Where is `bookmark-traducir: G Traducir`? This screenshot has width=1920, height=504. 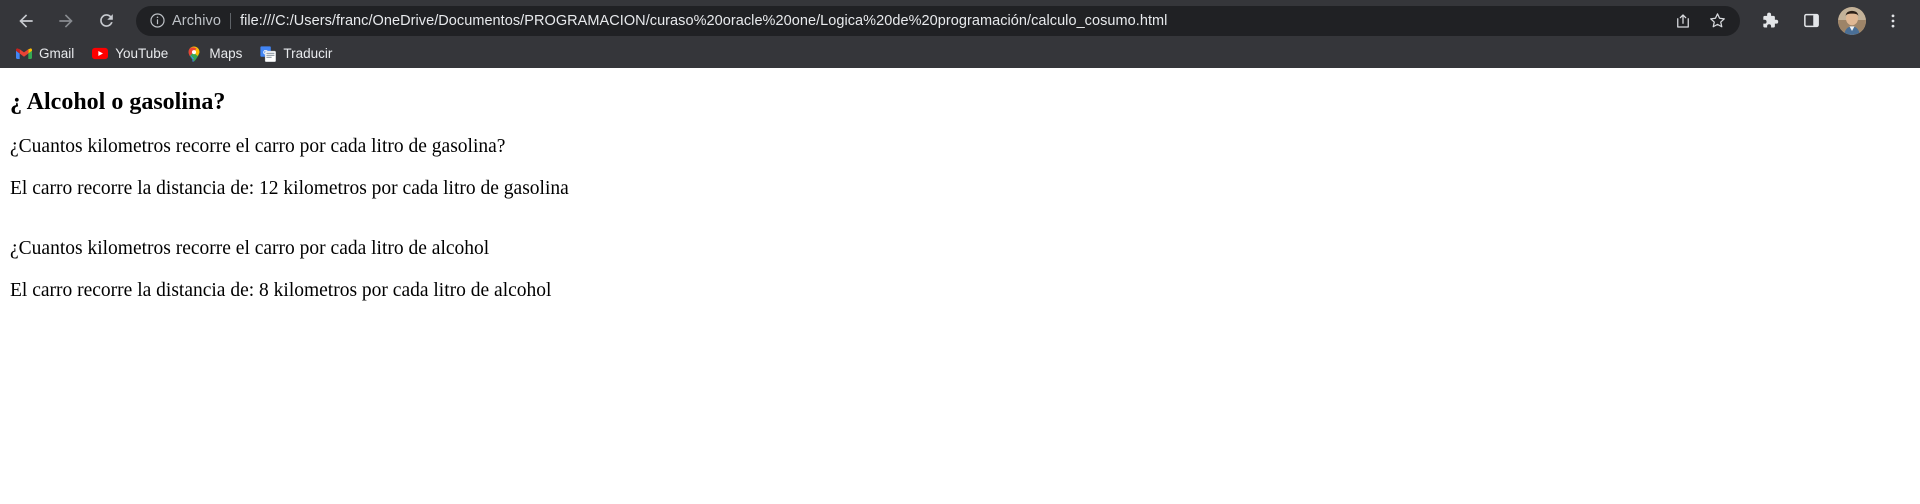 bookmark-traducir: G Traducir is located at coordinates (296, 54).